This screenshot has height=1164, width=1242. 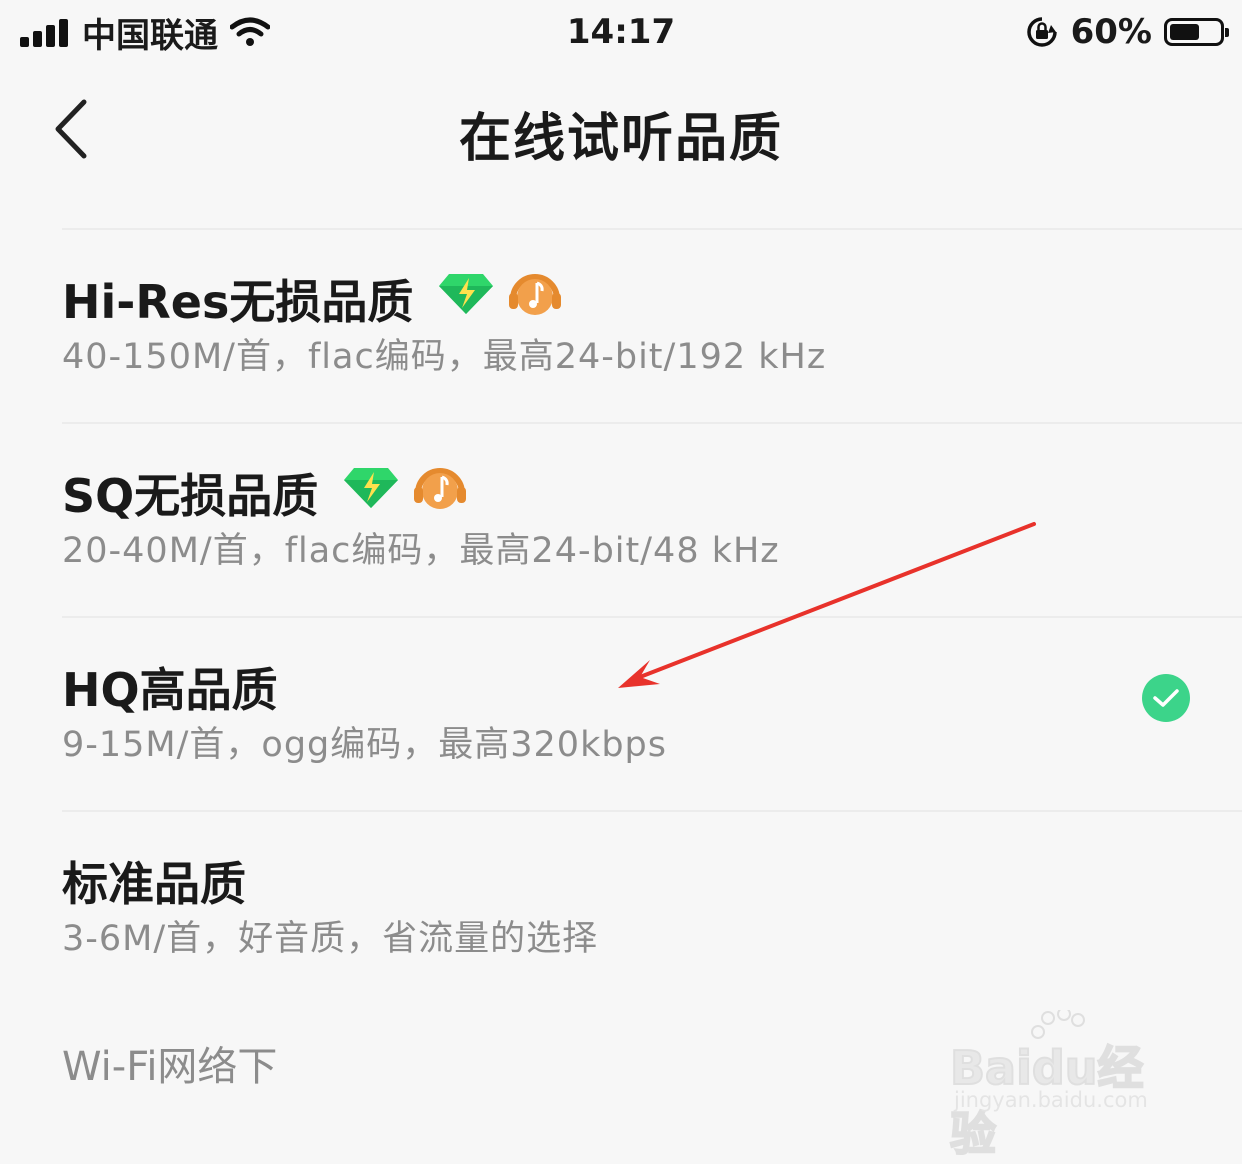 I want to click on page-title: 在线试听品质, so click(x=620, y=139).